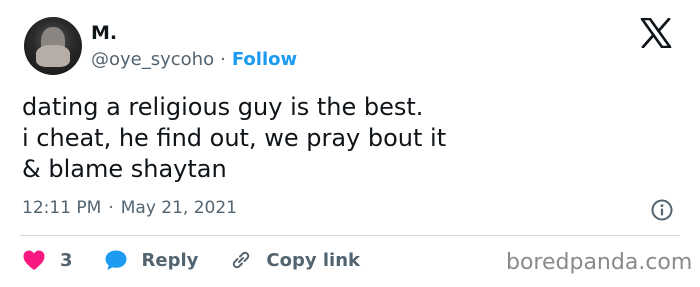 This screenshot has height=287, width=700. Describe the element at coordinates (62, 208) in the screenshot. I see `tweet-time: 12:11 PM` at that location.